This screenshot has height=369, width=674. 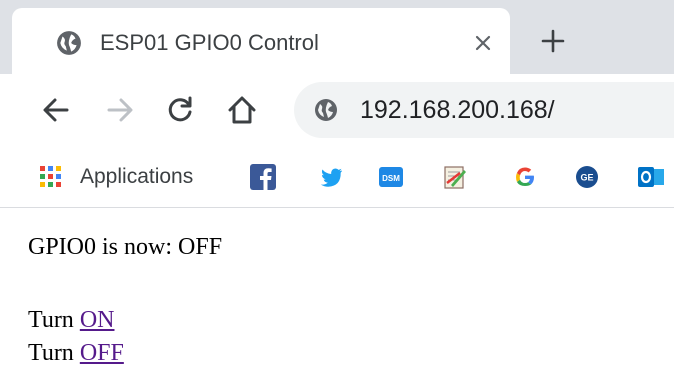 I want to click on forward-button, so click(x=120, y=110).